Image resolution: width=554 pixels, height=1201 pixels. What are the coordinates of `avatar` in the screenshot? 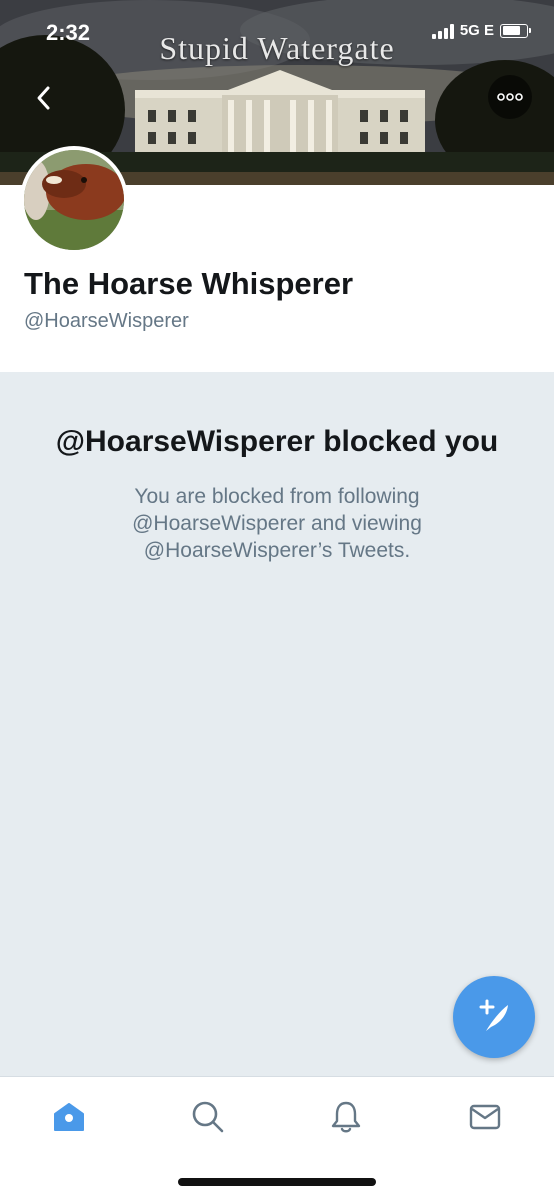 It's located at (74, 200).